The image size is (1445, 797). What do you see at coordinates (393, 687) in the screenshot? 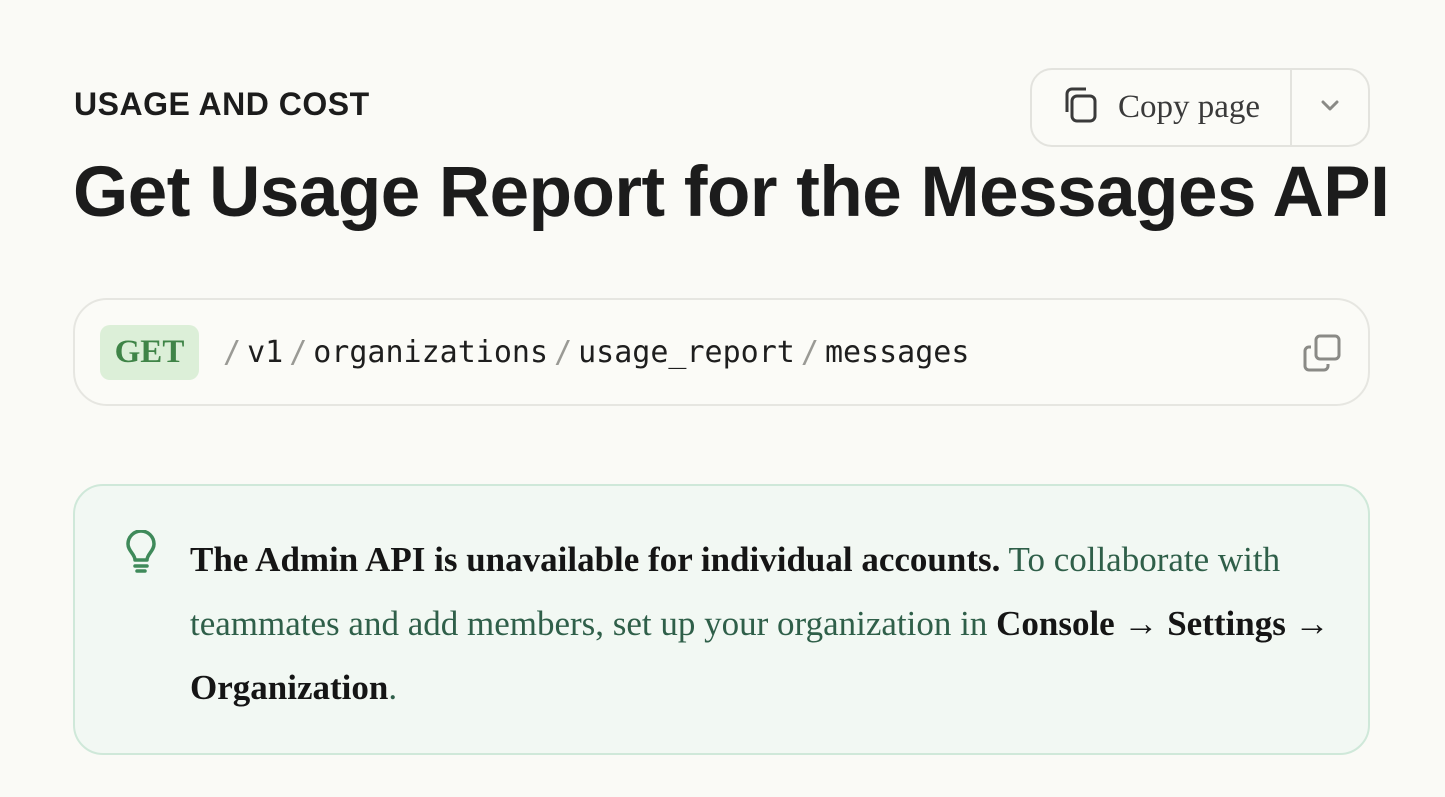
I see `callout-end: .` at bounding box center [393, 687].